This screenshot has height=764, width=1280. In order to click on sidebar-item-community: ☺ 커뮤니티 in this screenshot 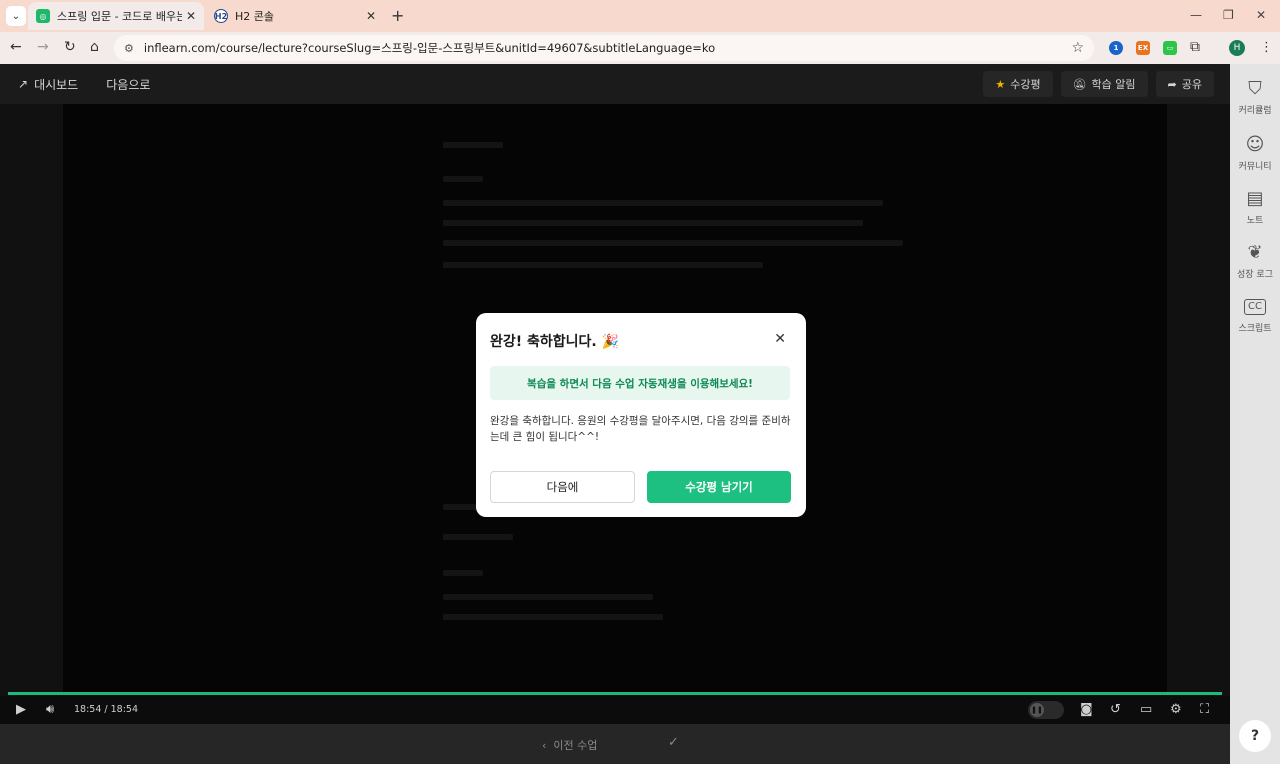, I will do `click(1255, 153)`.